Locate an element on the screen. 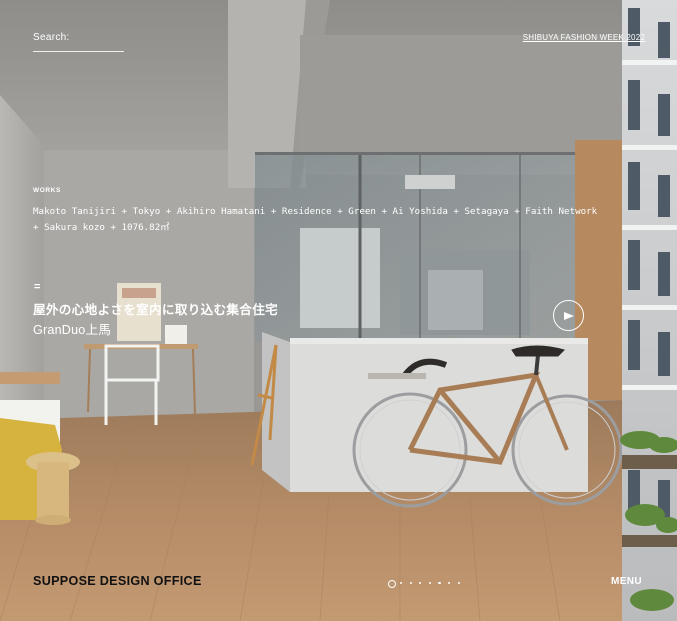  play-icon is located at coordinates (569, 316).